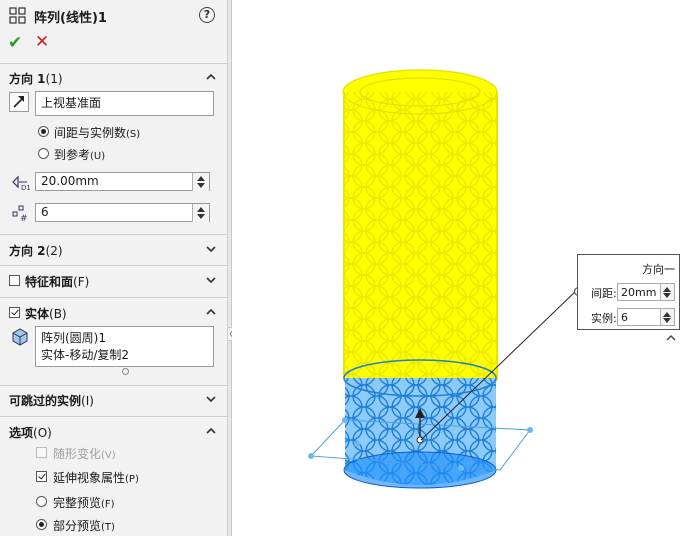 The image size is (700, 539). I want to click on skip-instances-accel: (I), so click(87, 401).